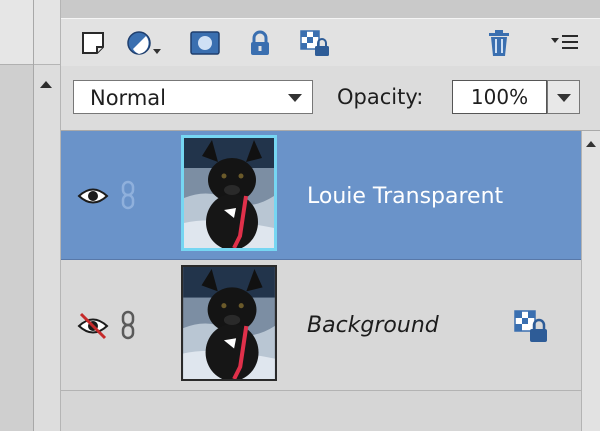 Image resolution: width=600 pixels, height=431 pixels. What do you see at coordinates (530, 326) in the screenshot?
I see `transparency-lock-icon` at bounding box center [530, 326].